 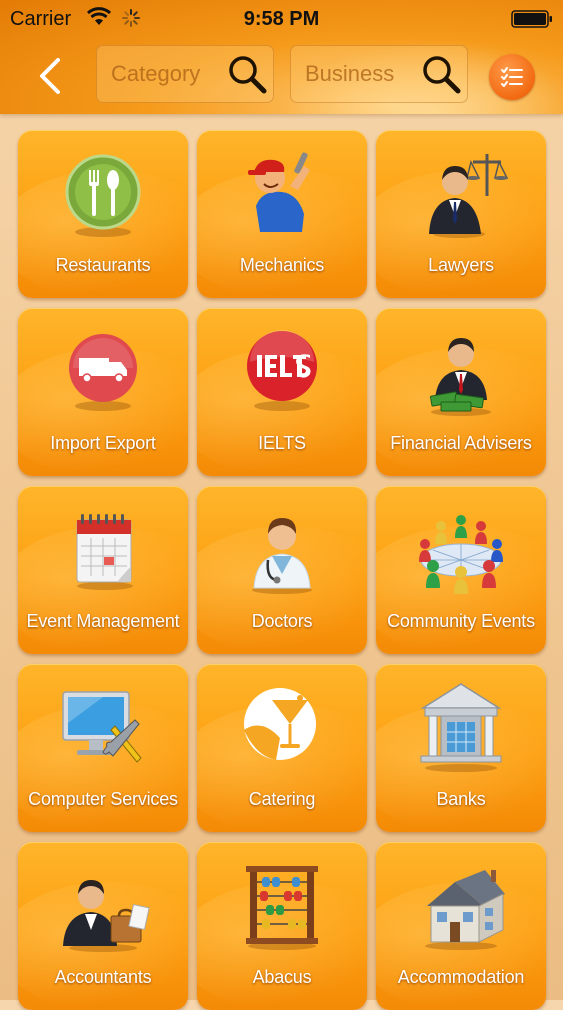 I want to click on category-tile-ielts: IELTS, so click(x=282, y=392).